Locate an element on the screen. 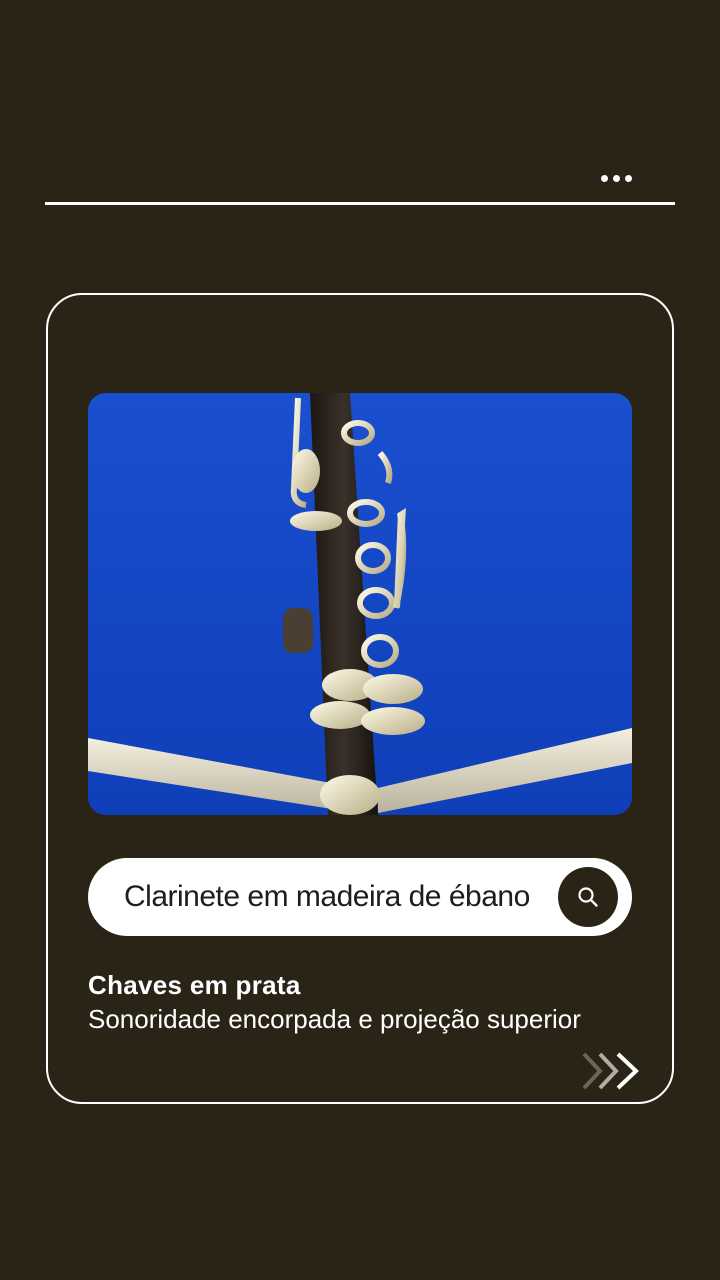 This screenshot has height=1280, width=720. card-subtitle: Sonoridade encorpada e projeção superior is located at coordinates (334, 1019).